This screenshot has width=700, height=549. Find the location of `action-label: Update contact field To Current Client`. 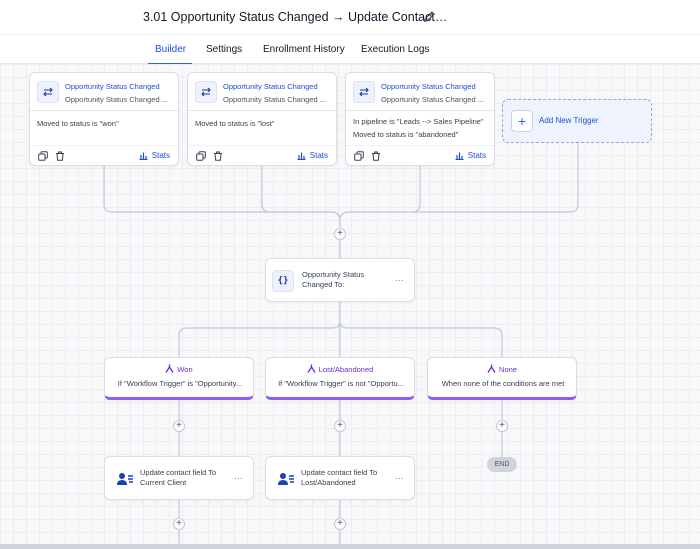

action-label: Update contact field To Current Client is located at coordinates (178, 477).